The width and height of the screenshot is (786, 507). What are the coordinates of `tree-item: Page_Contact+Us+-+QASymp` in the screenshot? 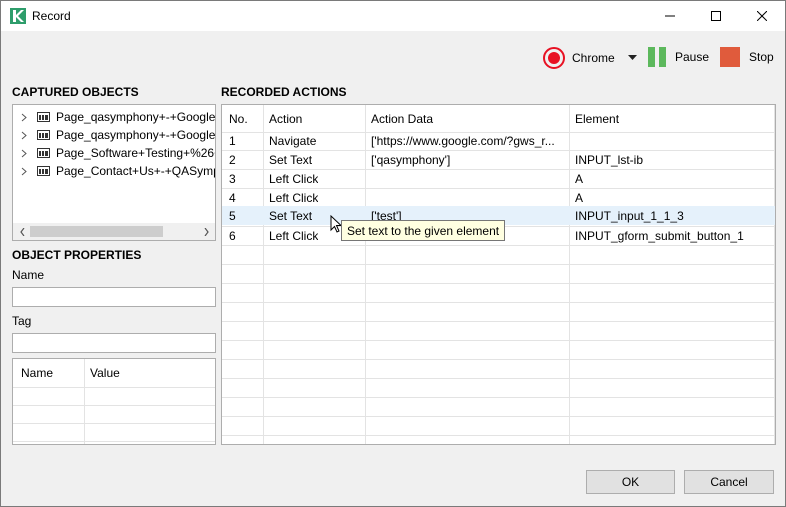 It's located at (114, 171).